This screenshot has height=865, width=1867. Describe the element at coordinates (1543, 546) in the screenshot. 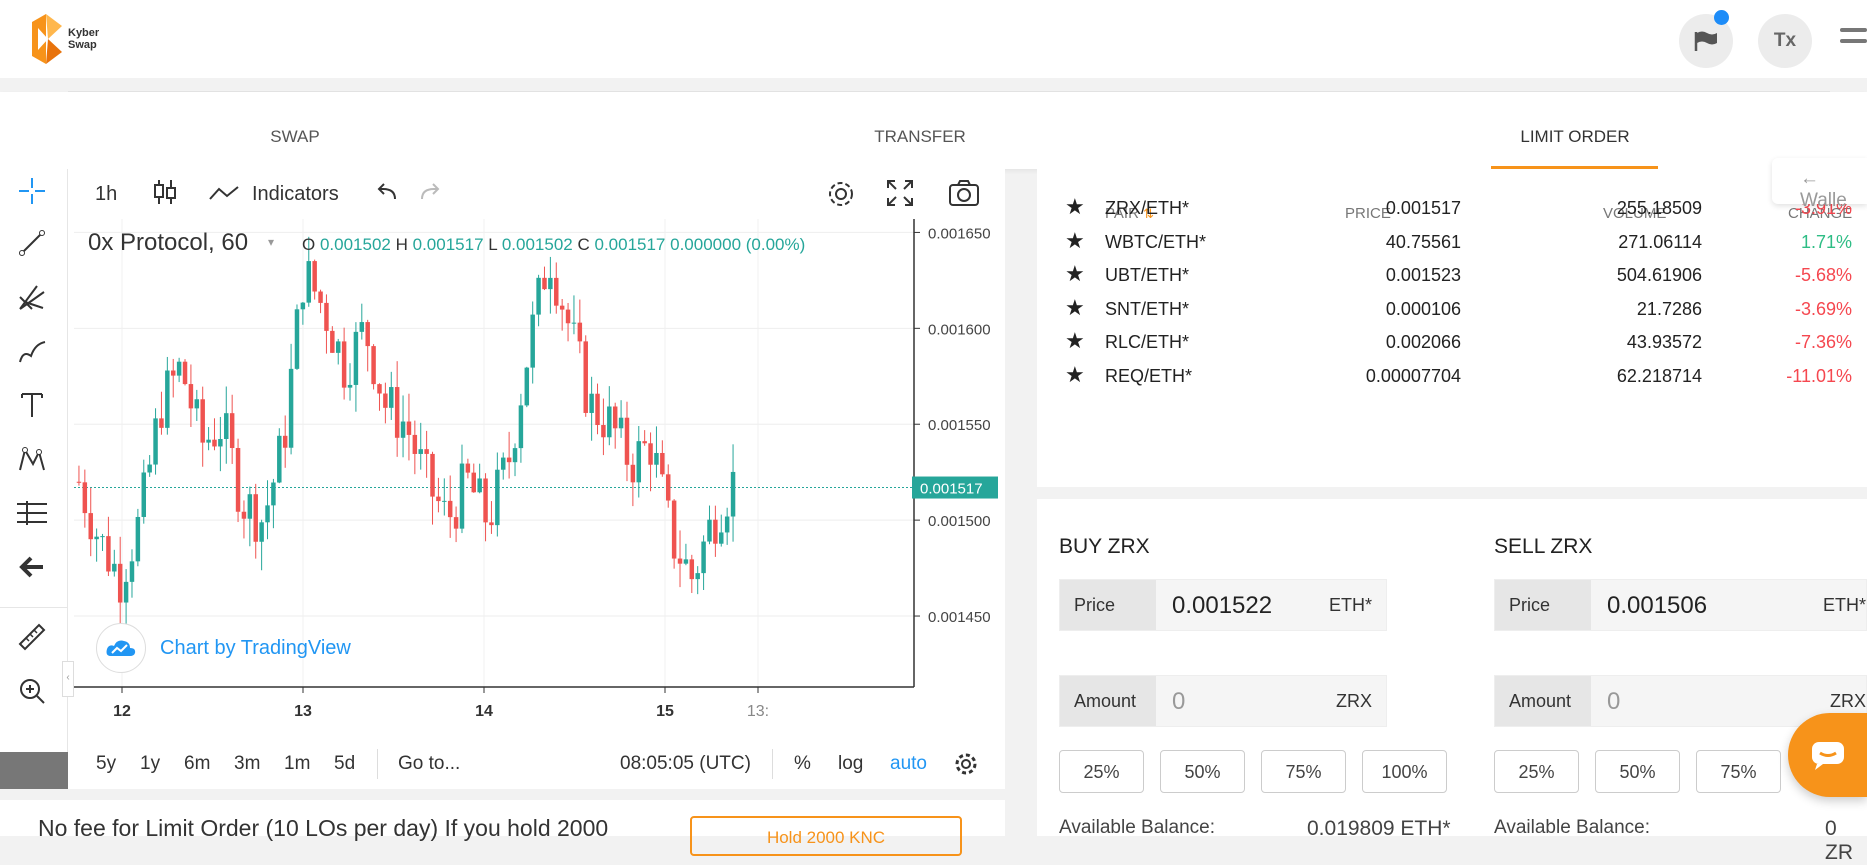

I see `sell-title: SELL ZRX` at that location.